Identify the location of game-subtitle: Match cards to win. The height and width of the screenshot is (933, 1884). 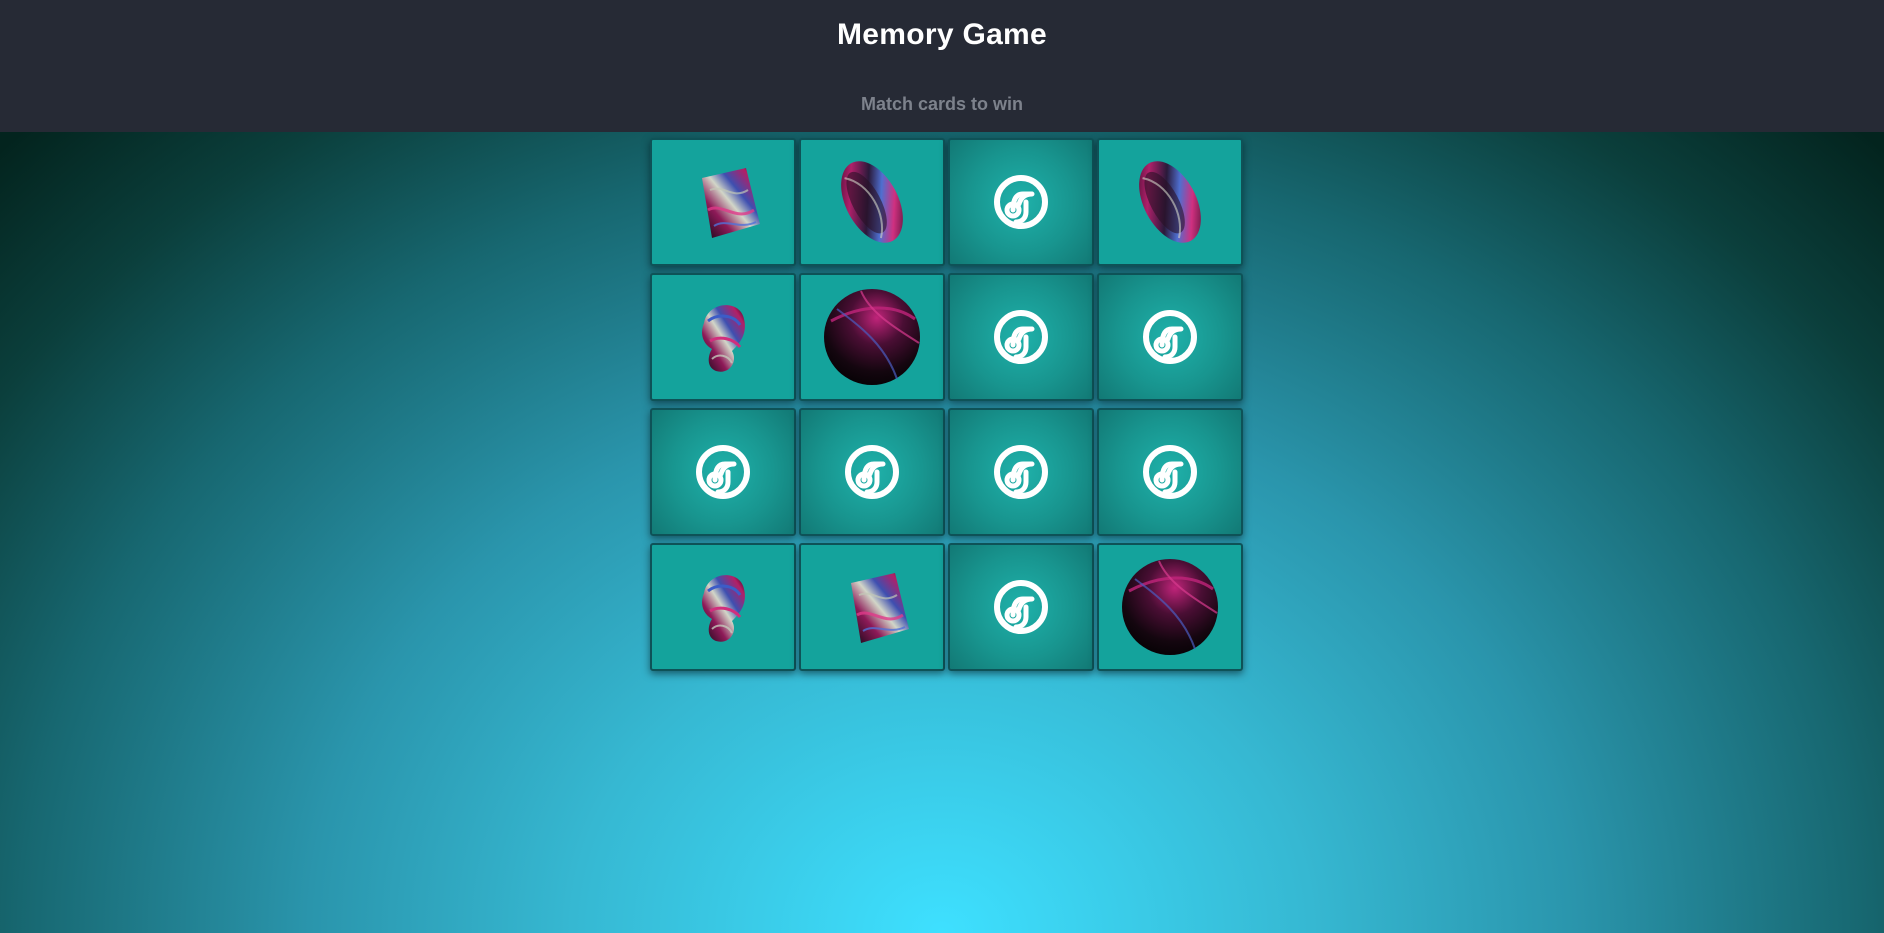
(942, 104).